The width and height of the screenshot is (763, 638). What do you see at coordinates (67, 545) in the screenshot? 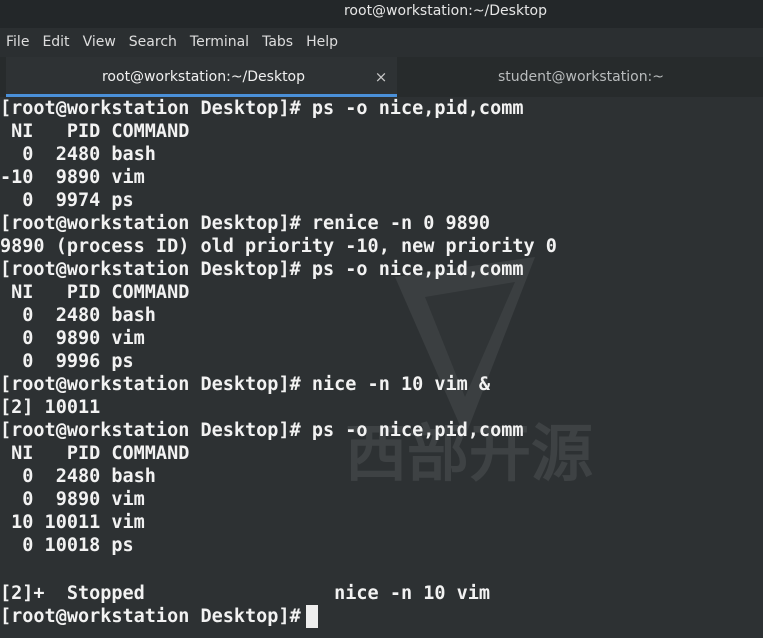
I see `terminal-line: 0 10018 ps` at bounding box center [67, 545].